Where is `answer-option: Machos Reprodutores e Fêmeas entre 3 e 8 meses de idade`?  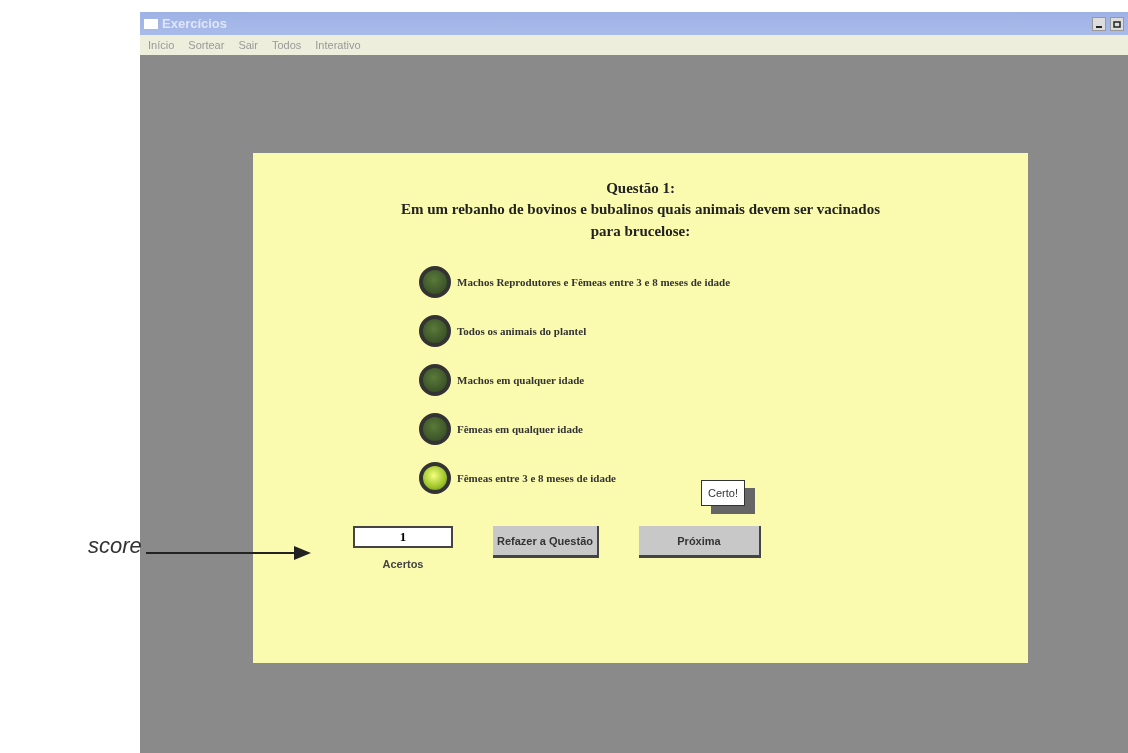
answer-option: Machos Reprodutores e Fêmeas entre 3 e 8 meses de idade is located at coordinates (575, 282).